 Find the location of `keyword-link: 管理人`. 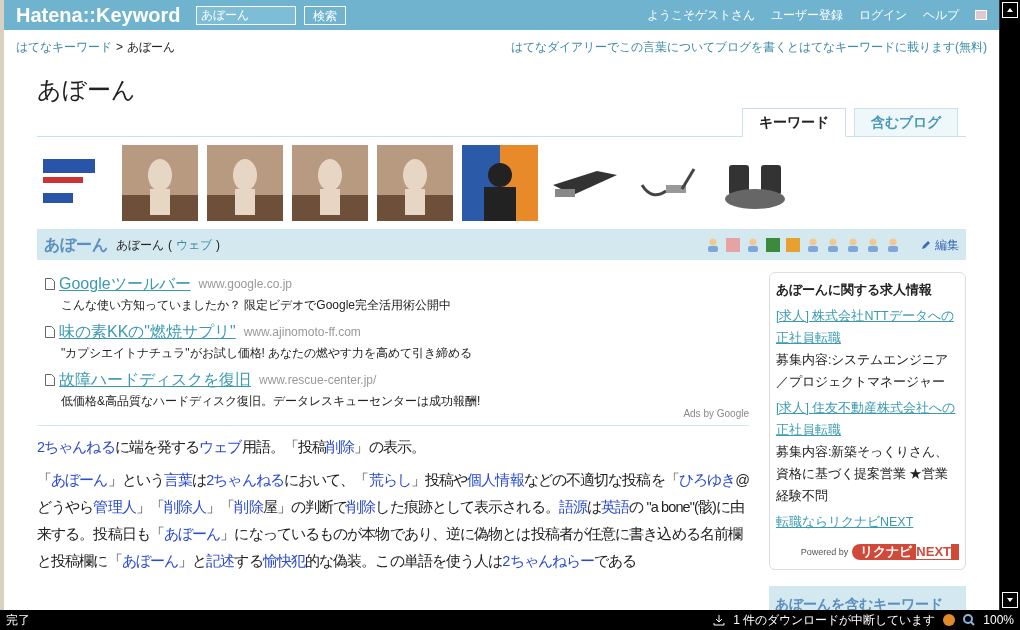

keyword-link: 管理人 is located at coordinates (114, 507).